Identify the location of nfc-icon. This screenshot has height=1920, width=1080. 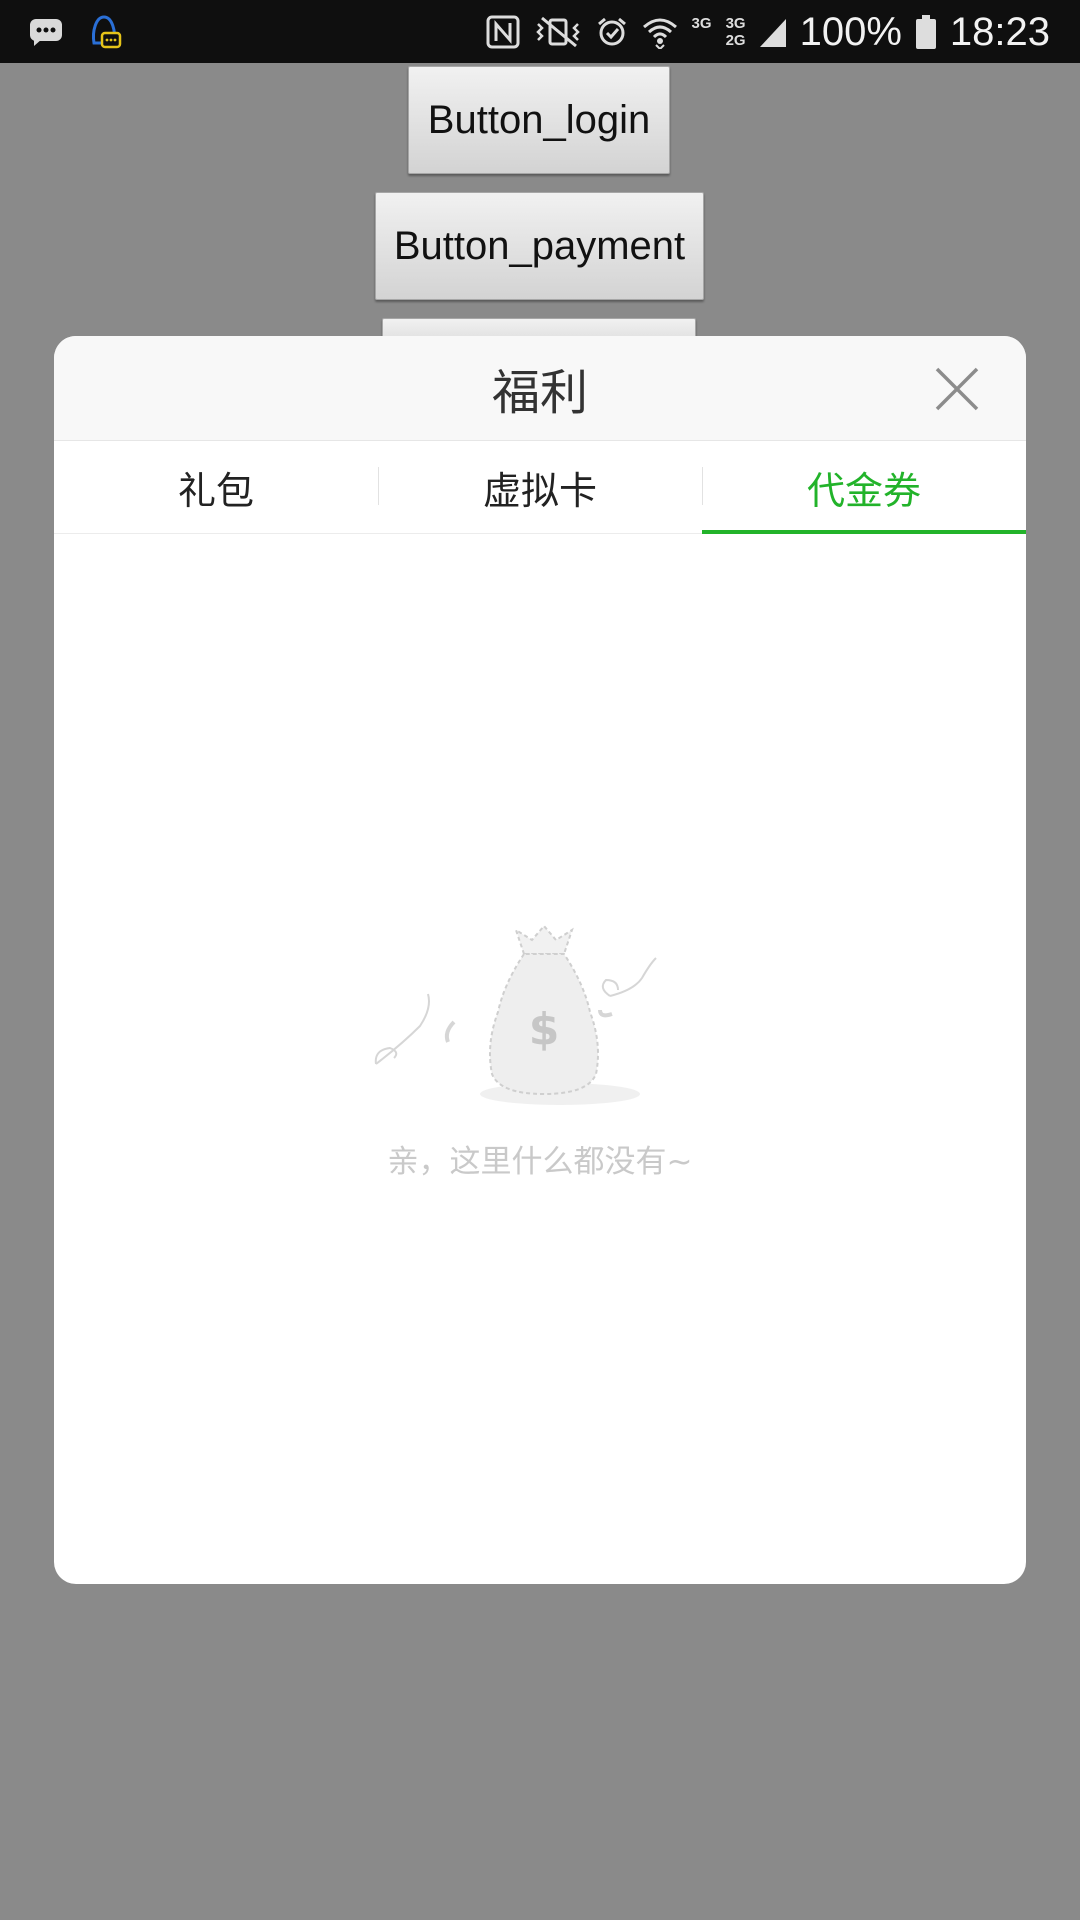
(503, 31).